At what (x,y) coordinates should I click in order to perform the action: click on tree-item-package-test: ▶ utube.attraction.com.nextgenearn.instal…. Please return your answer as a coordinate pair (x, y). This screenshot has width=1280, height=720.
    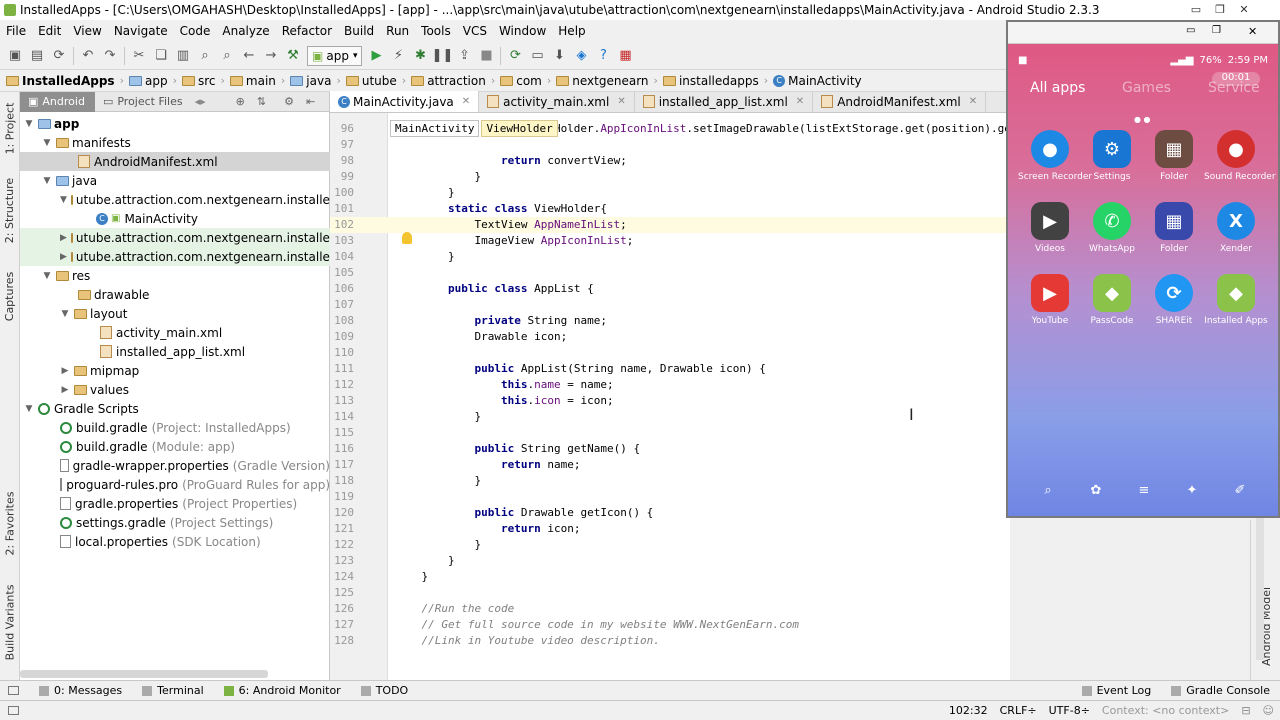
    Looking at the image, I should click on (175, 256).